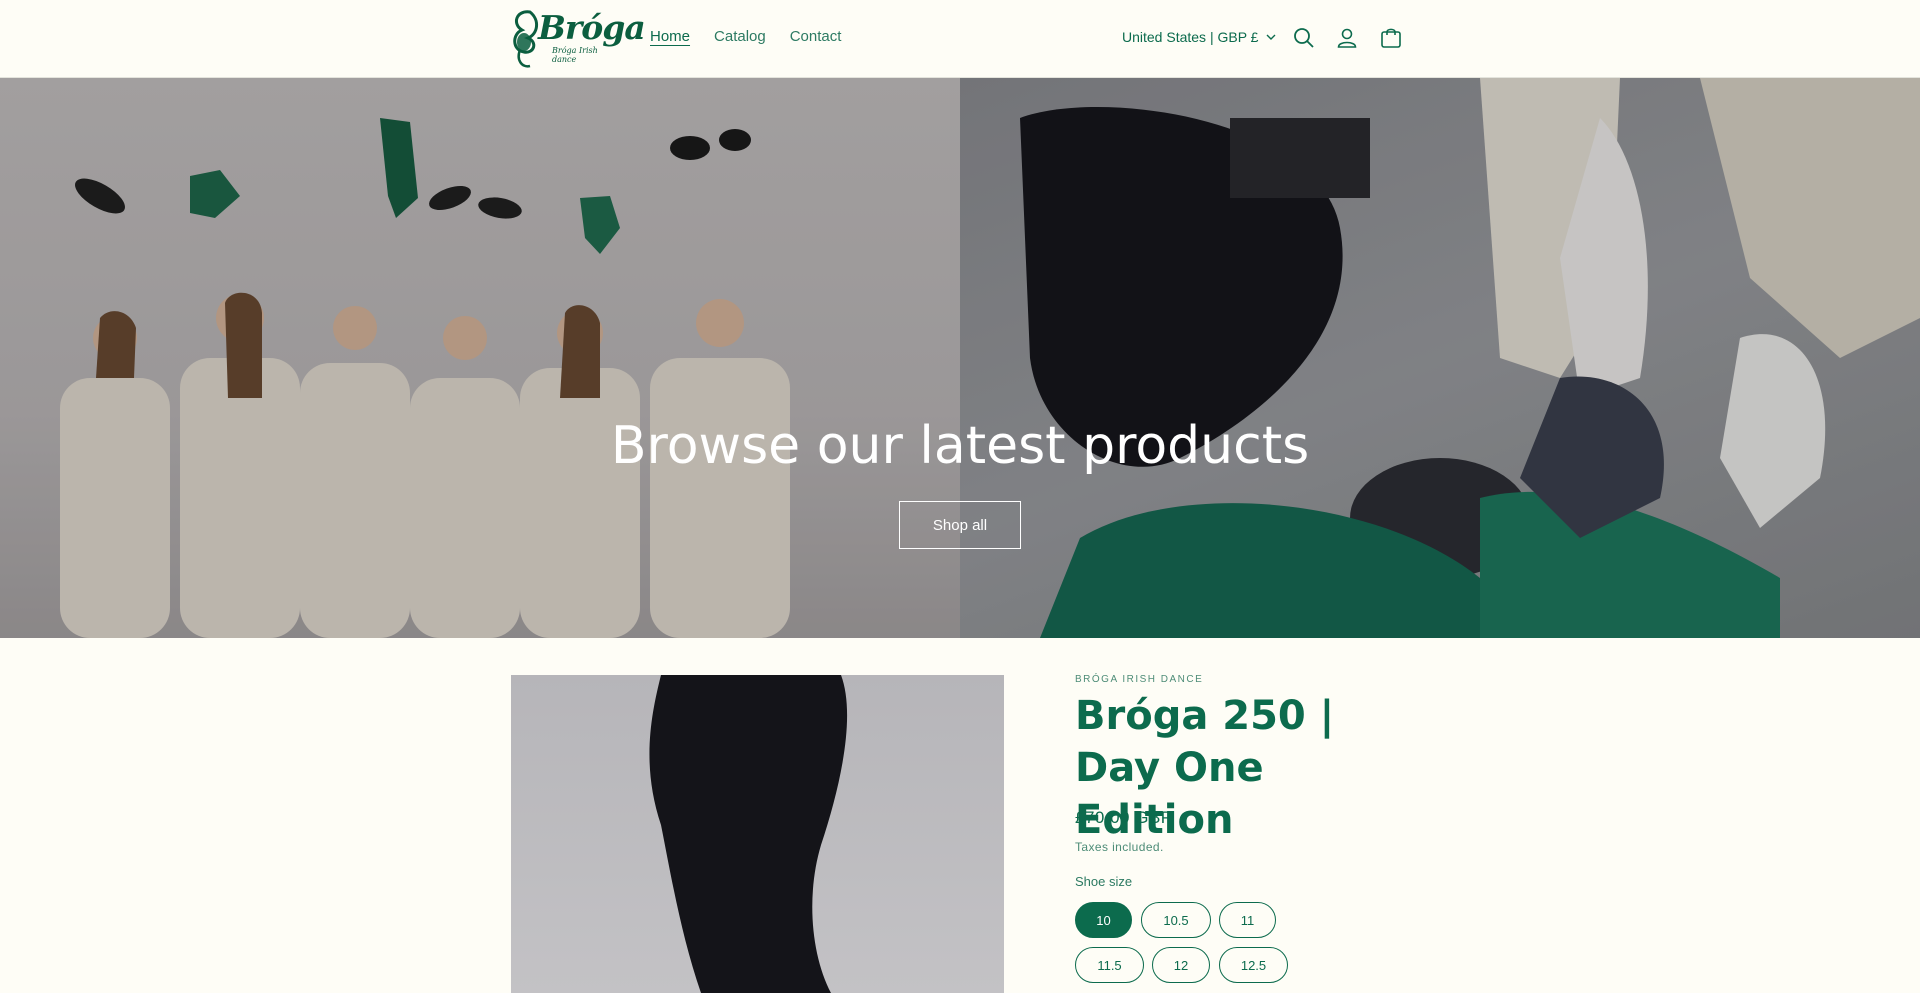 The height and width of the screenshot is (993, 1920). I want to click on main-nav: Home Catalog Contact, so click(757, 36).